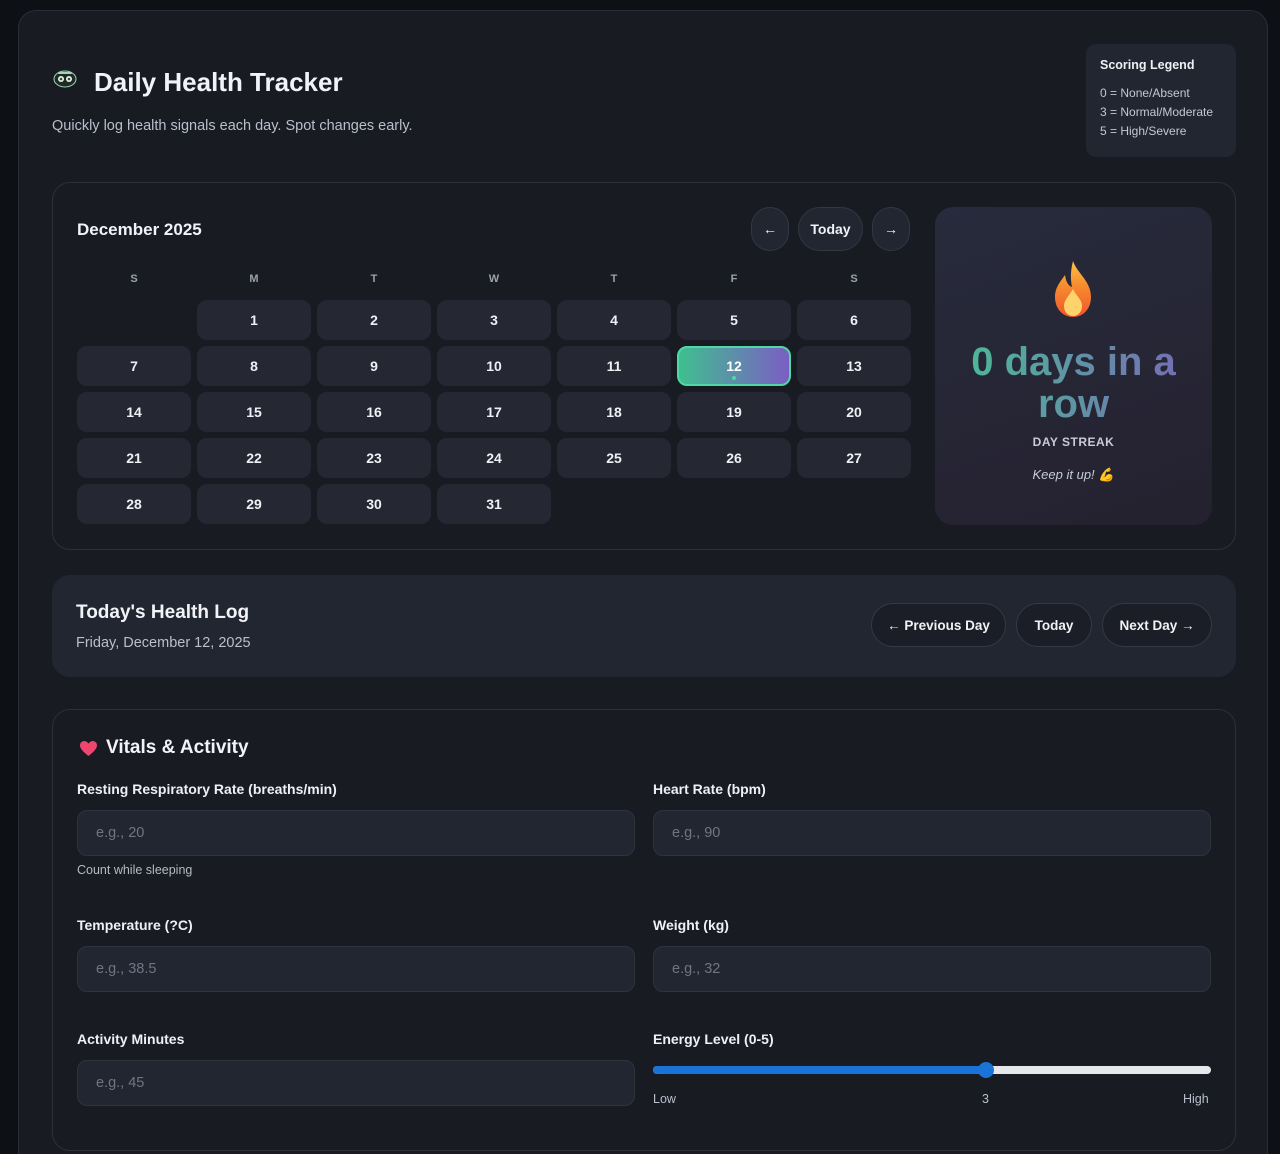 This screenshot has width=1280, height=1154. I want to click on calendar-day: 19, so click(734, 412).